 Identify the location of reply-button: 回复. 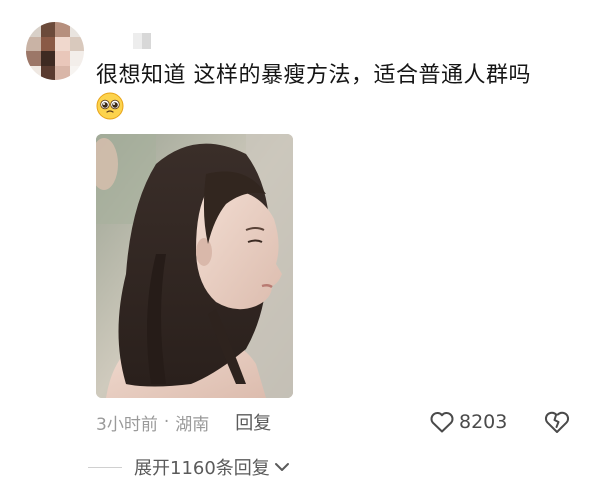
(253, 422).